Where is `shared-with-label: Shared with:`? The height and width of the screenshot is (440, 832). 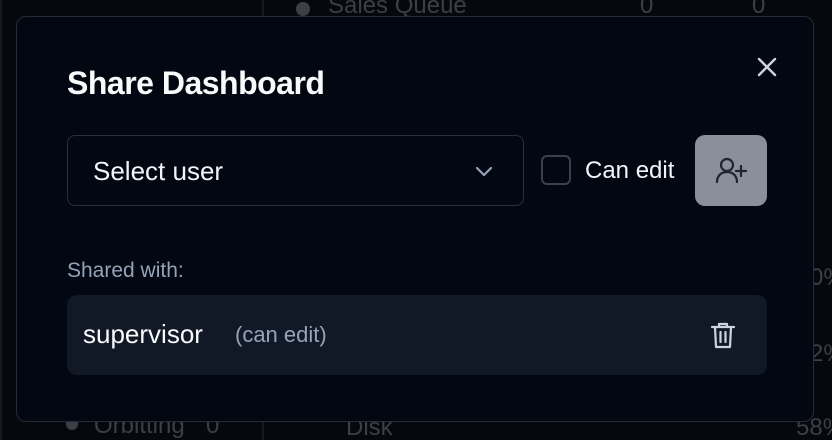 shared-with-label: Shared with: is located at coordinates (125, 270).